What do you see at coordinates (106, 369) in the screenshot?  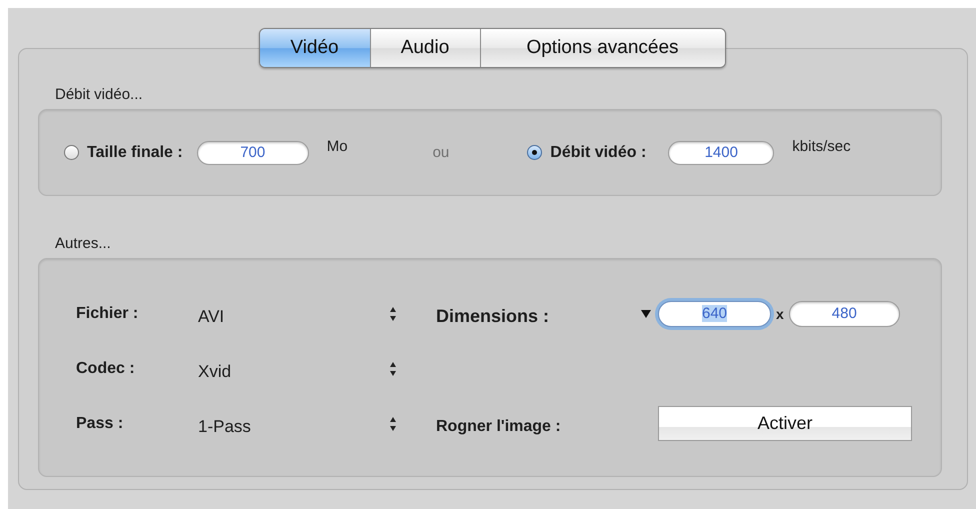 I see `field-label: Codec :` at bounding box center [106, 369].